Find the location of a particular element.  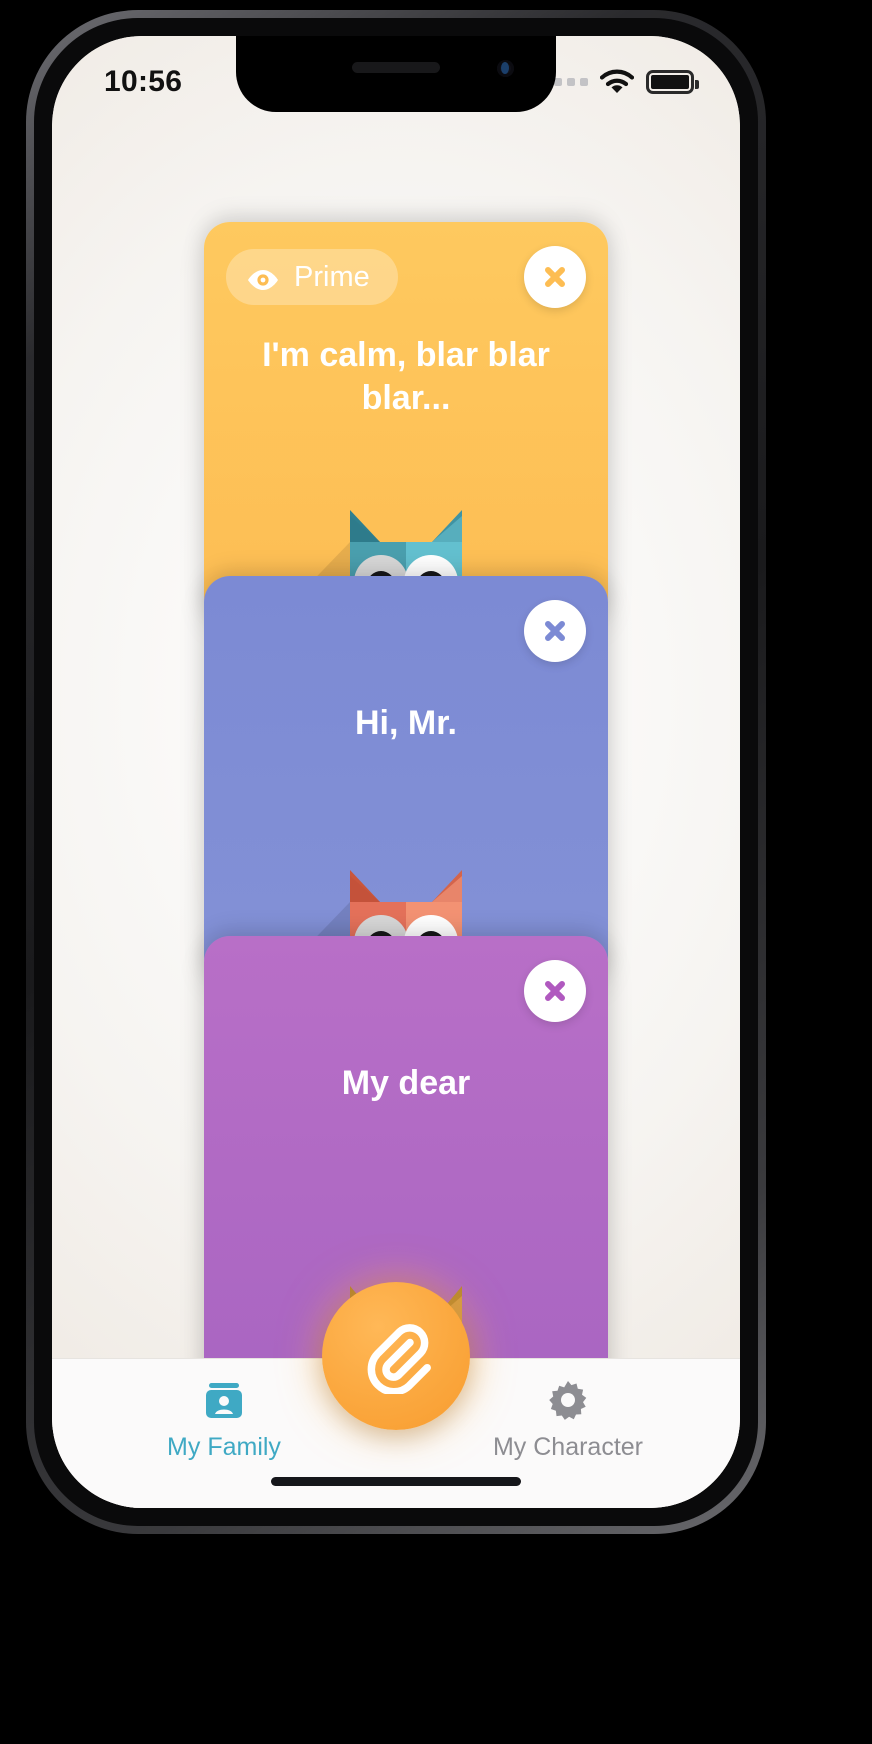

tab-my-character-label: My Character is located at coordinates (568, 1447).